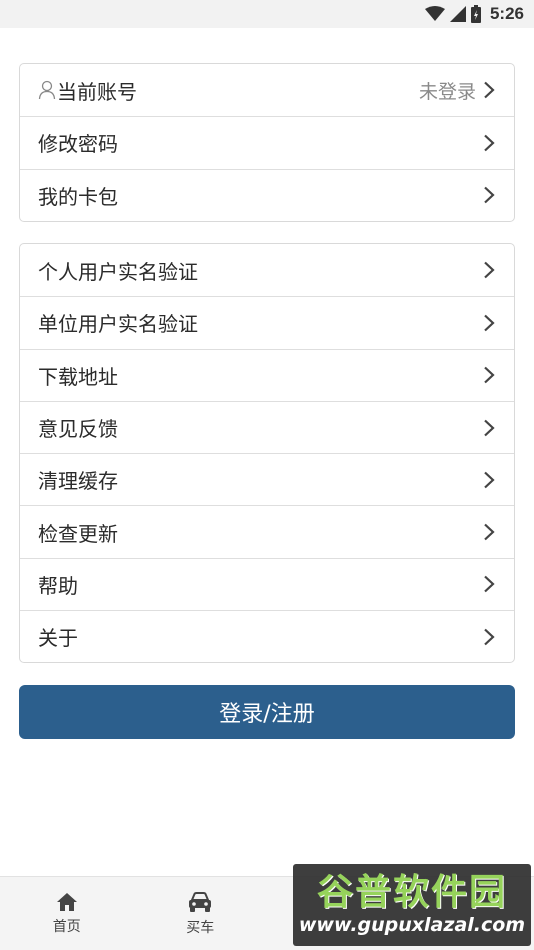  I want to click on watermark-title: 谷普软件园, so click(411, 892).